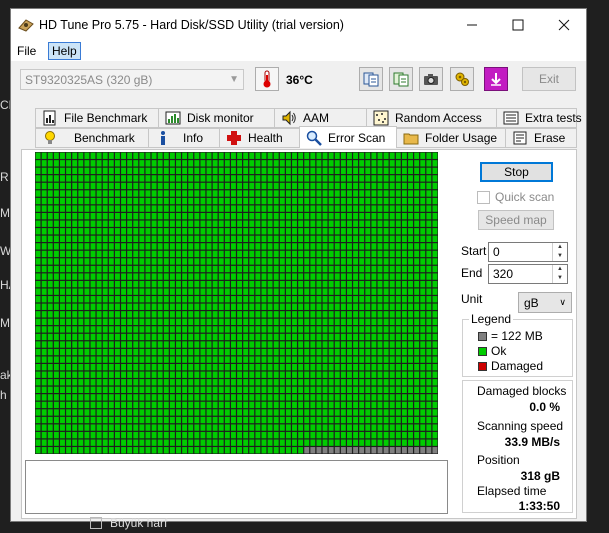 The height and width of the screenshot is (533, 609). Describe the element at coordinates (184, 138) in the screenshot. I see `tab-info: Info` at that location.